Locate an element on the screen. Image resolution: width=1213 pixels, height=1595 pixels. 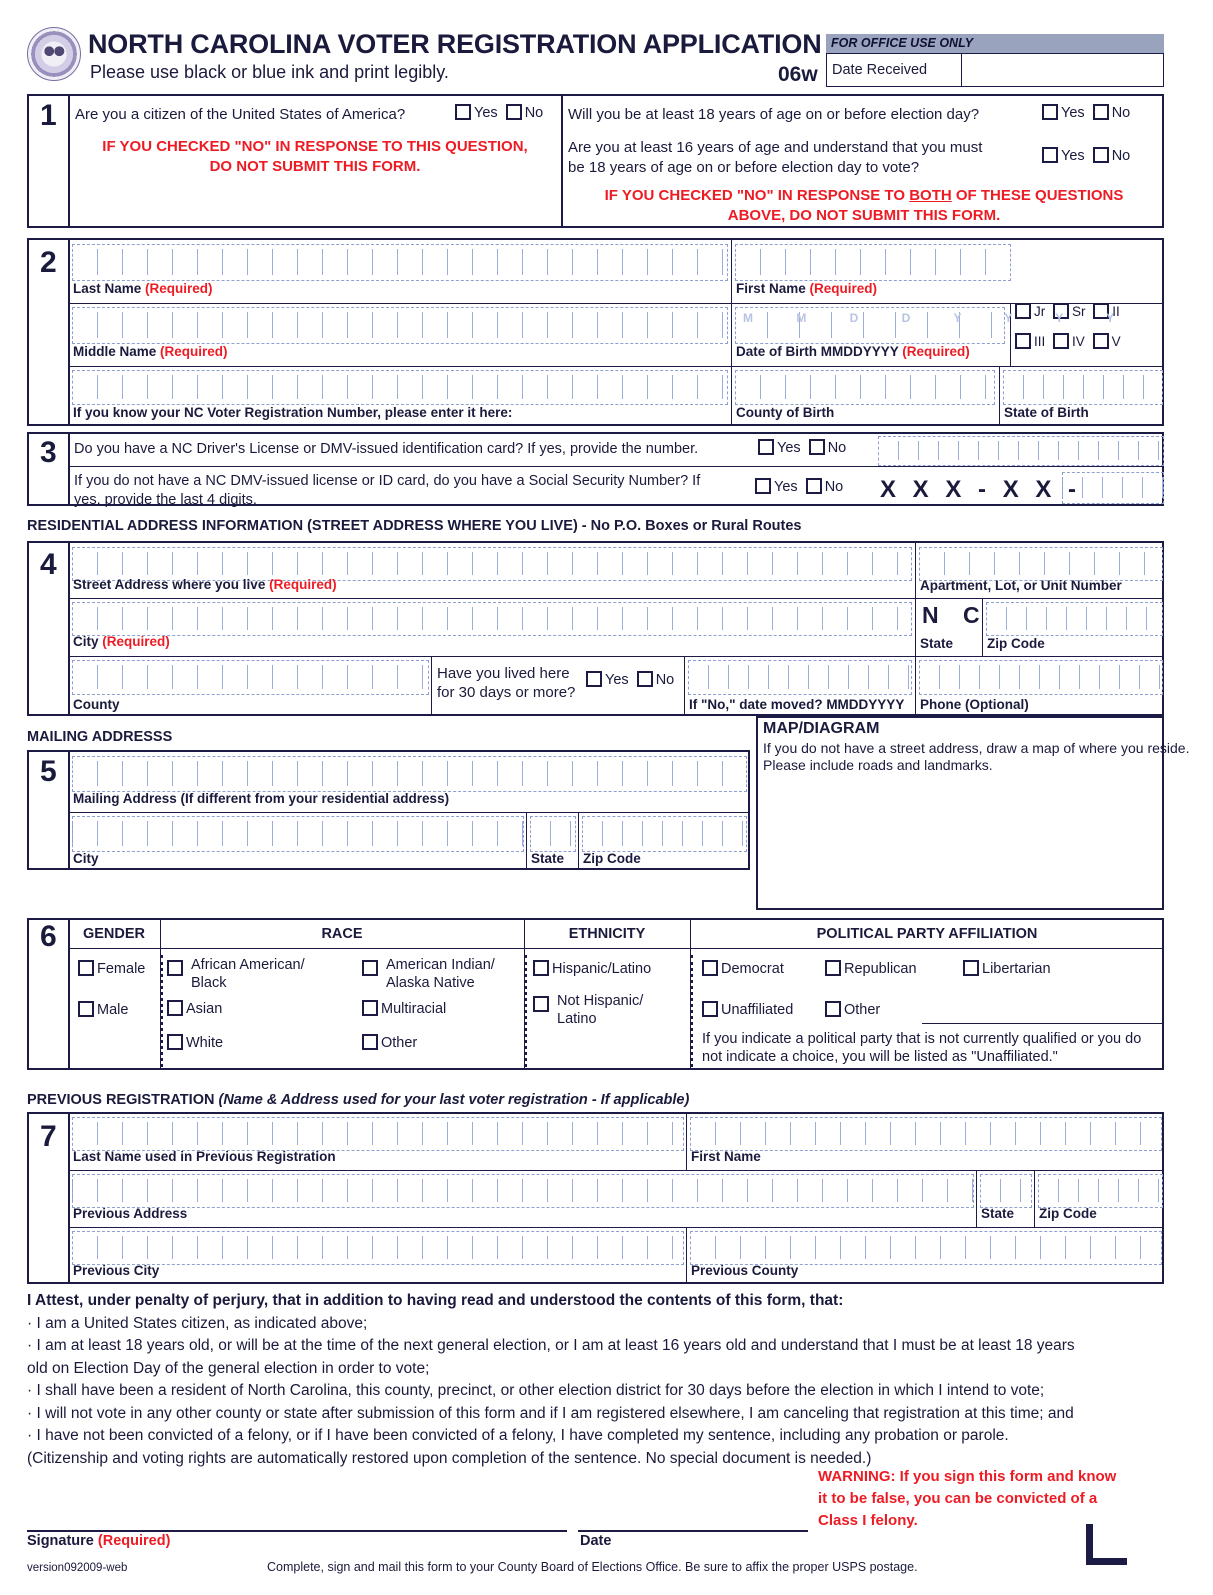
date-label: Date is located at coordinates (596, 1541).